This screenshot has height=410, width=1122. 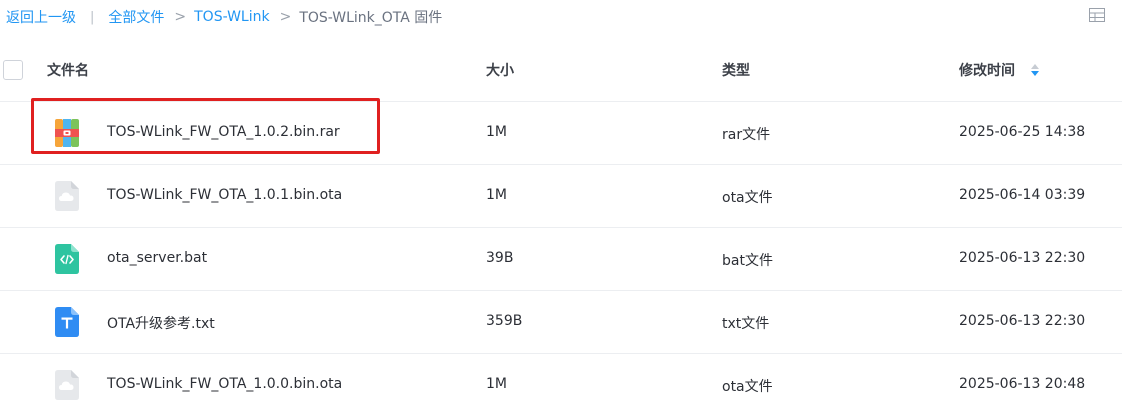 I want to click on rar-archive-icon, so click(x=67, y=133).